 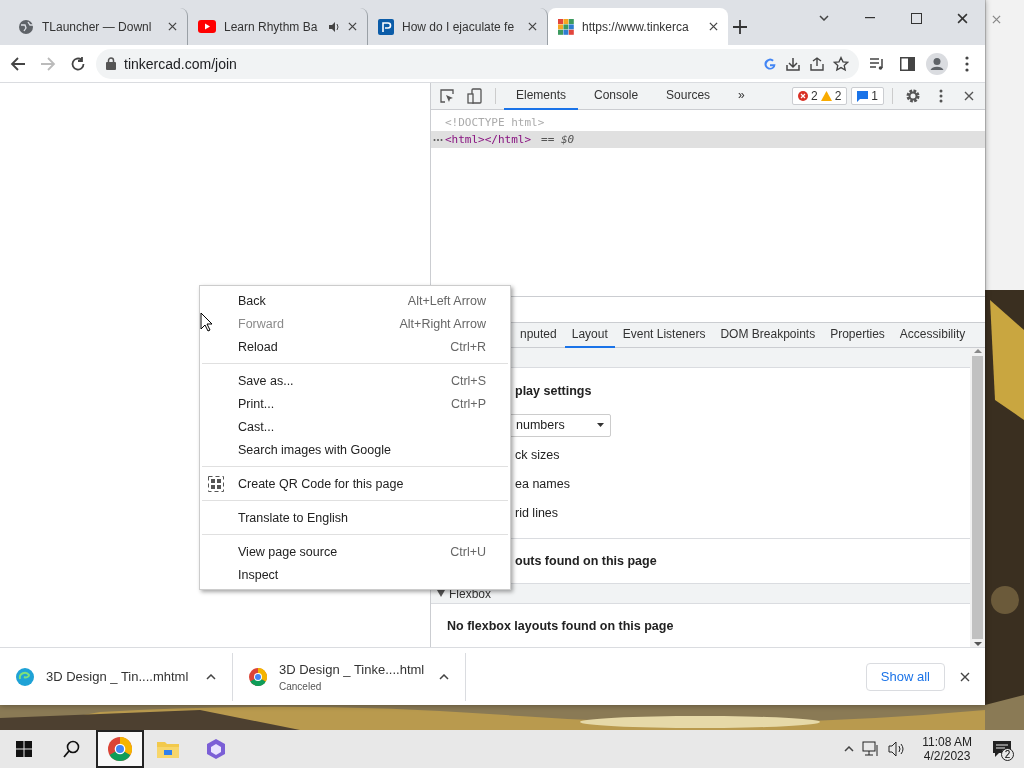 I want to click on file-name: 3D Design _ Tin....mhtml, so click(x=118, y=676).